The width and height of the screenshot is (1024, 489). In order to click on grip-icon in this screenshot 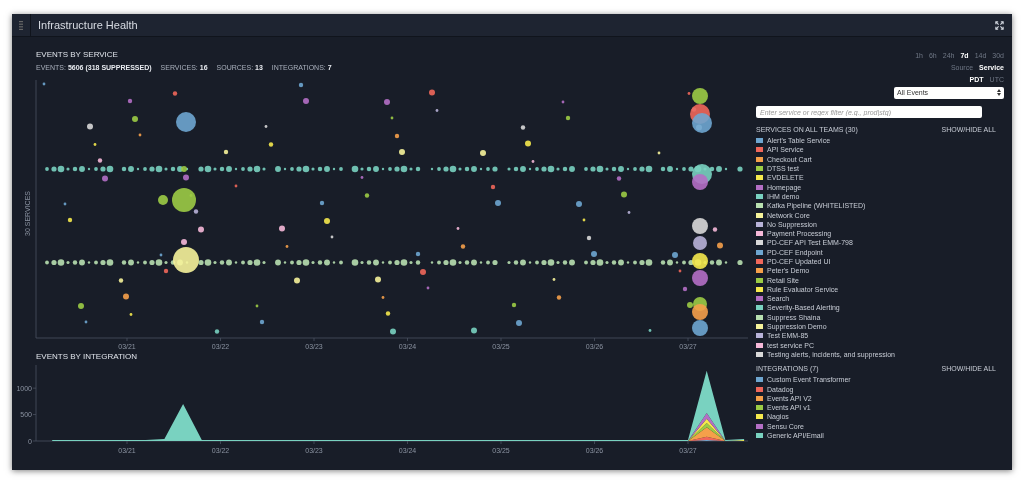, I will do `click(21, 25)`.